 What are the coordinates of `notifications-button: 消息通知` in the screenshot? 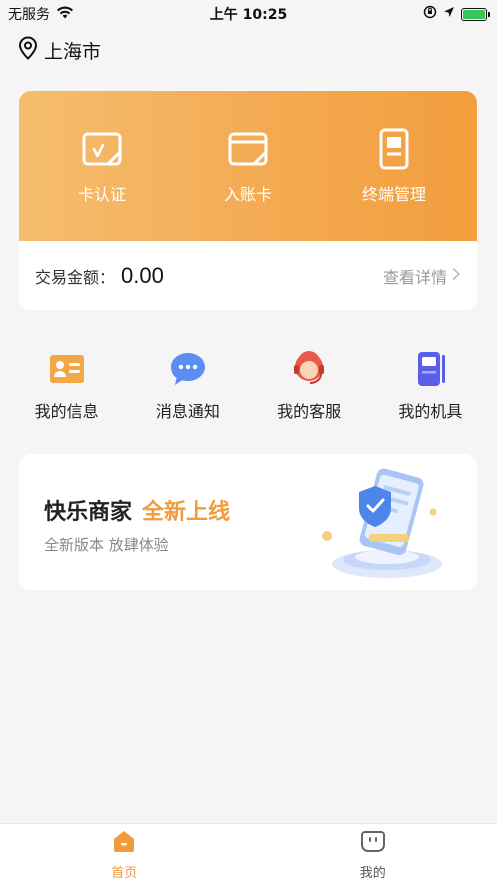 It's located at (188, 385).